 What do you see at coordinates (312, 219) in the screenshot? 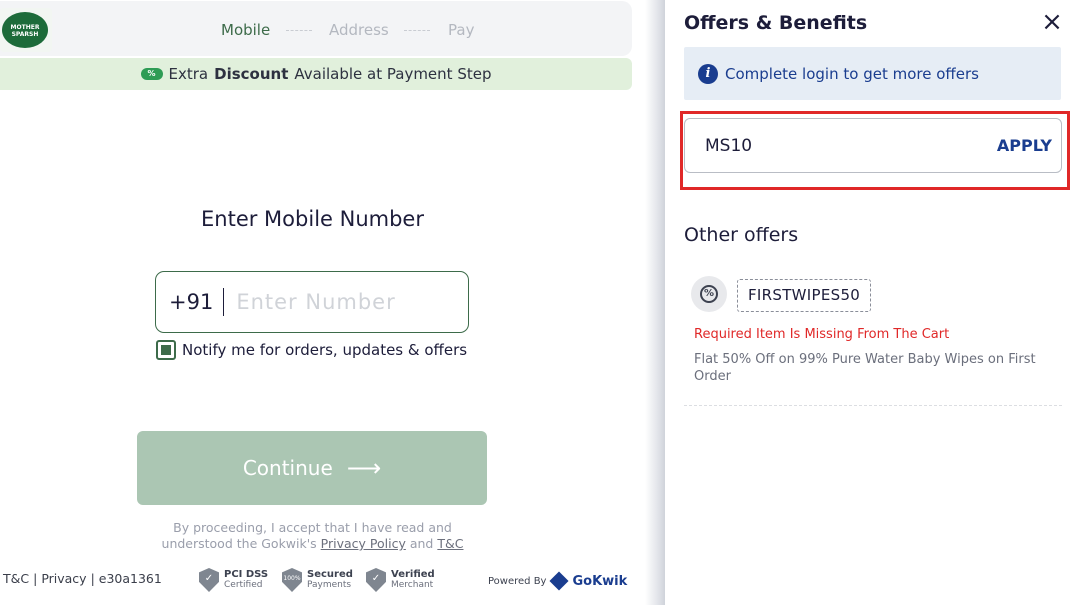
I see `page-title: Enter Mobile Number` at bounding box center [312, 219].